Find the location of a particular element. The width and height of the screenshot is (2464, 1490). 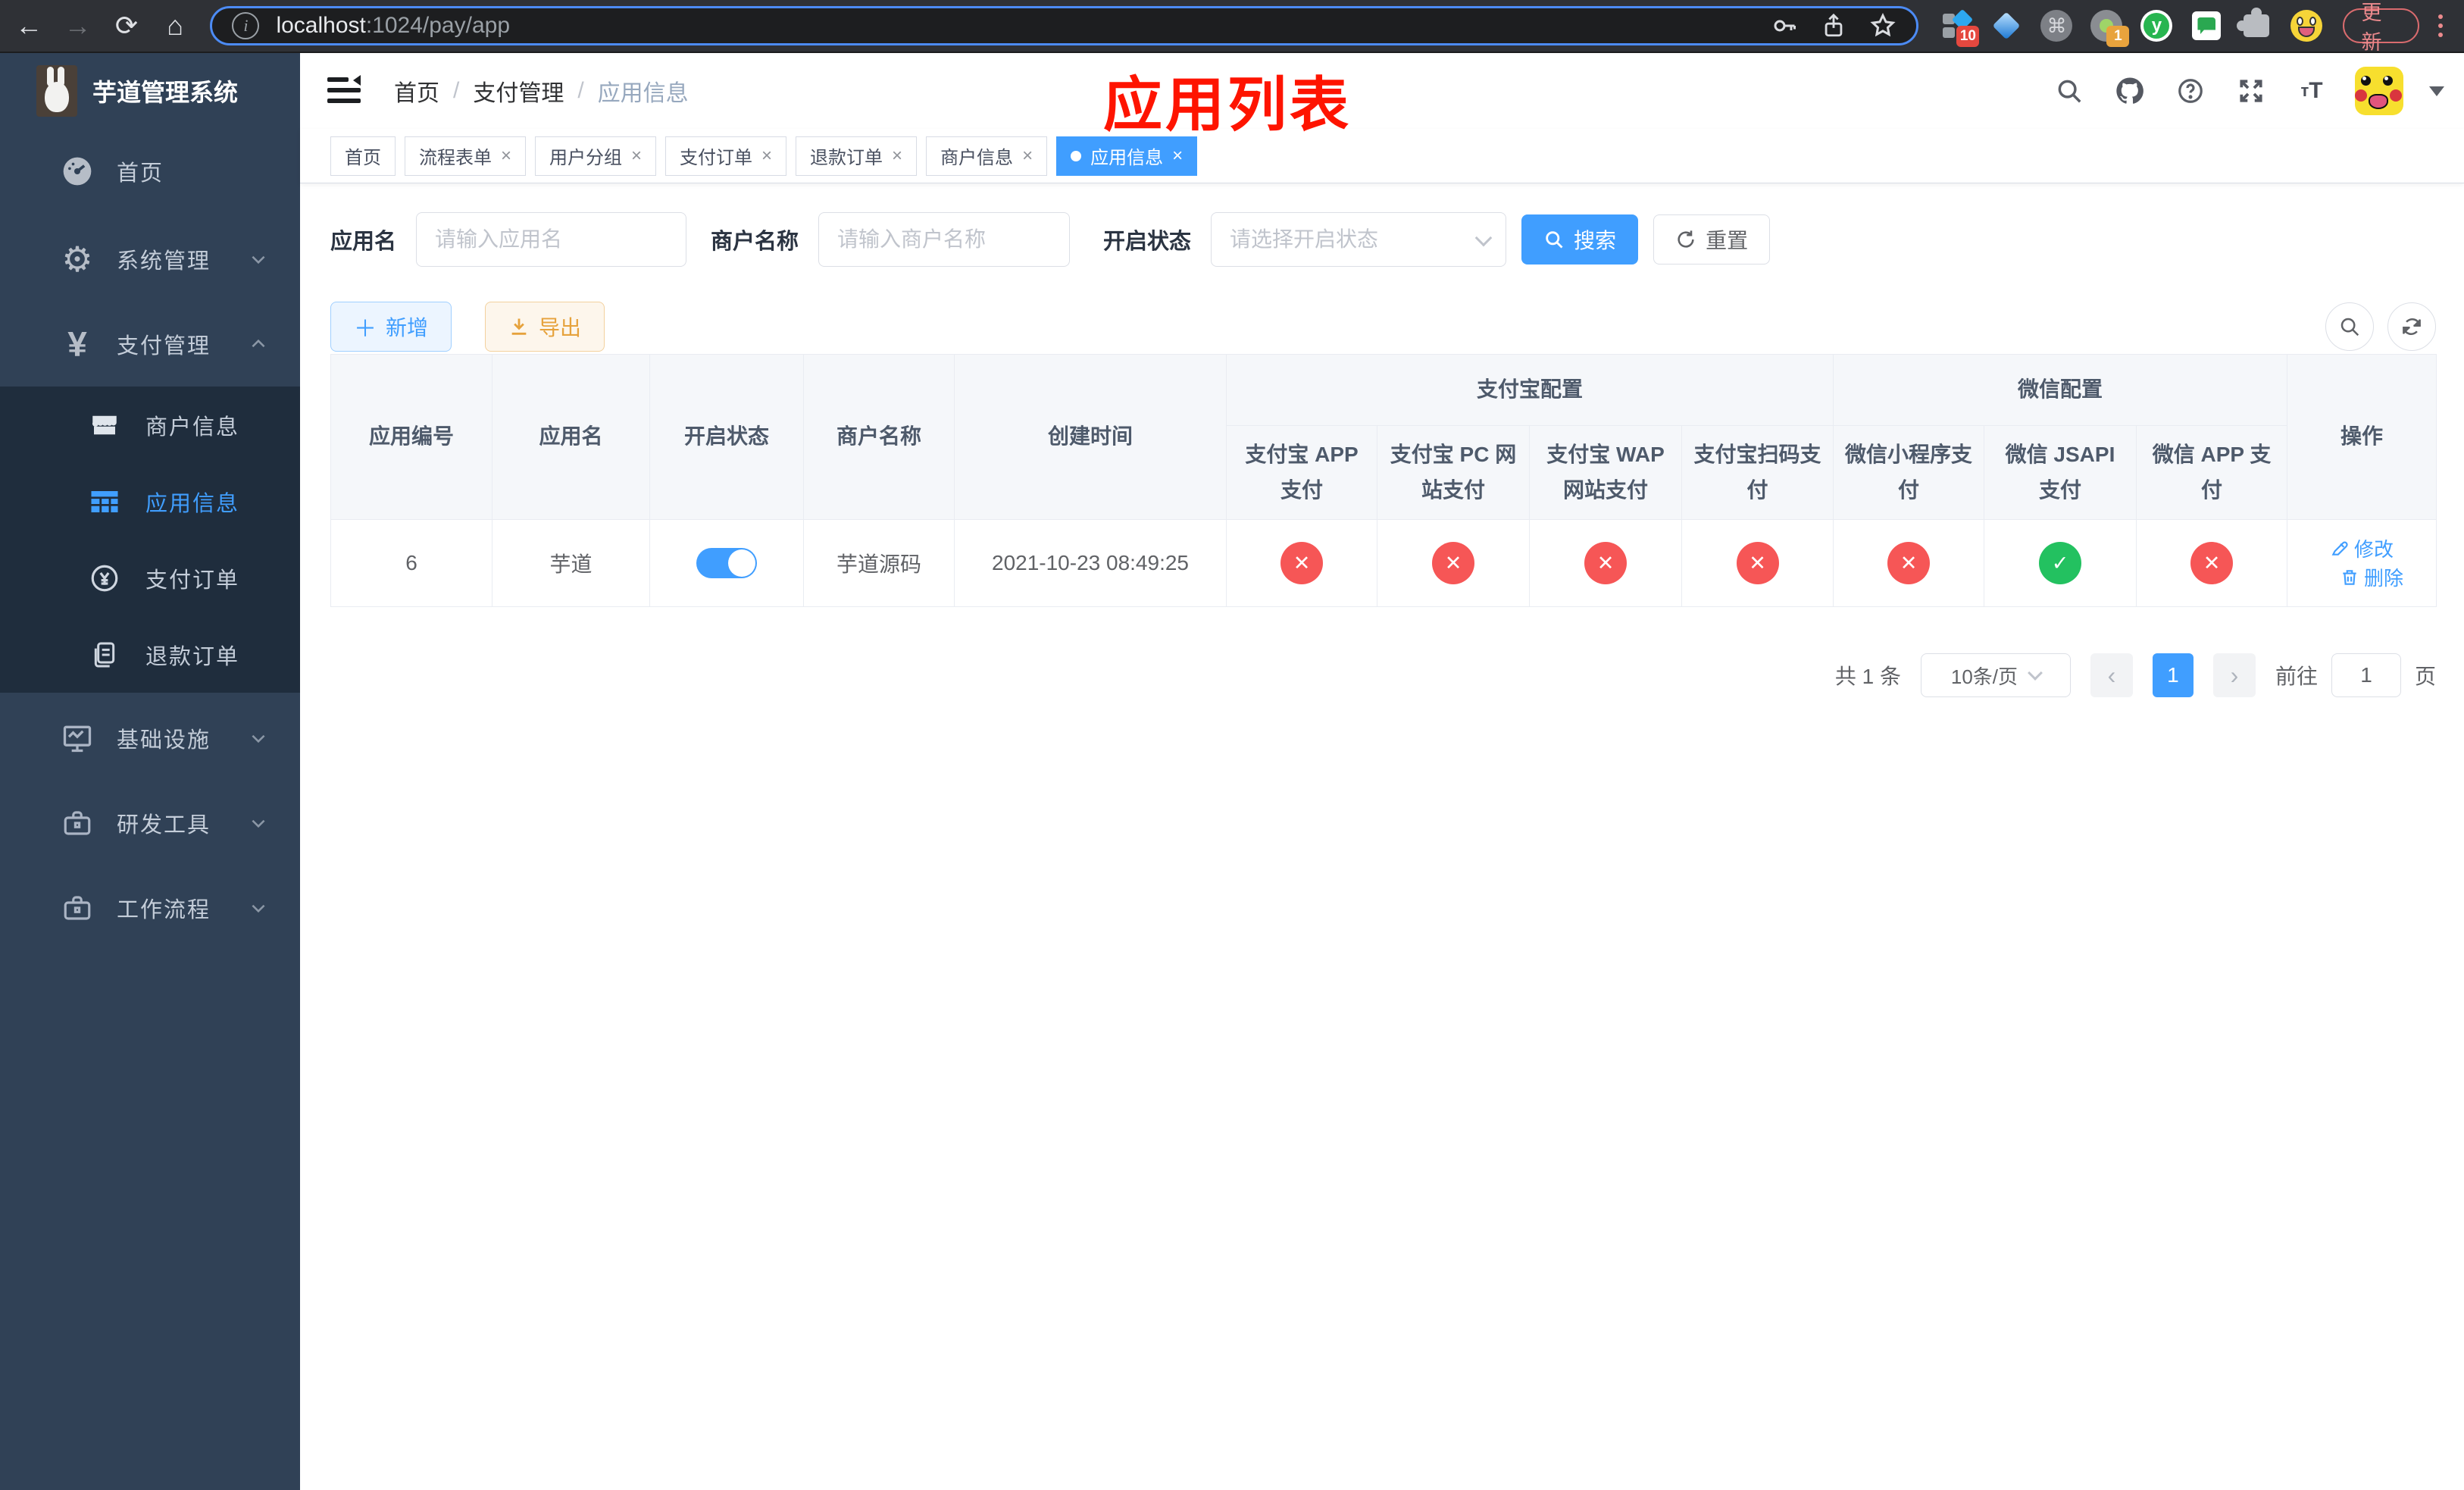

sidebar-item-label: 基础设施 is located at coordinates (164, 740).